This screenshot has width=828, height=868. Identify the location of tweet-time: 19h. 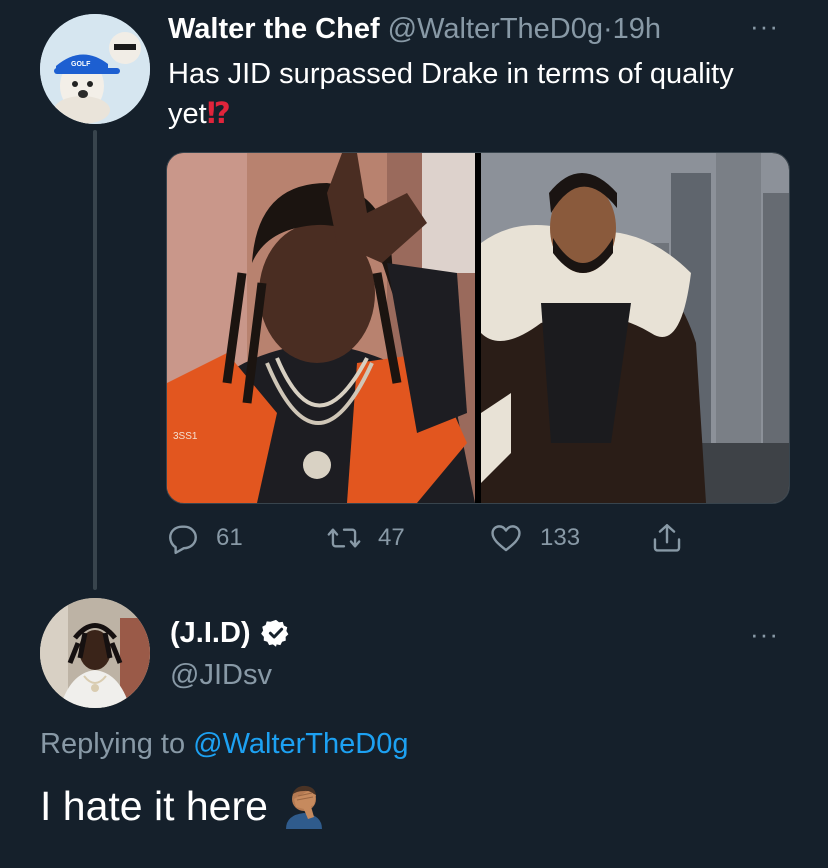
(637, 29).